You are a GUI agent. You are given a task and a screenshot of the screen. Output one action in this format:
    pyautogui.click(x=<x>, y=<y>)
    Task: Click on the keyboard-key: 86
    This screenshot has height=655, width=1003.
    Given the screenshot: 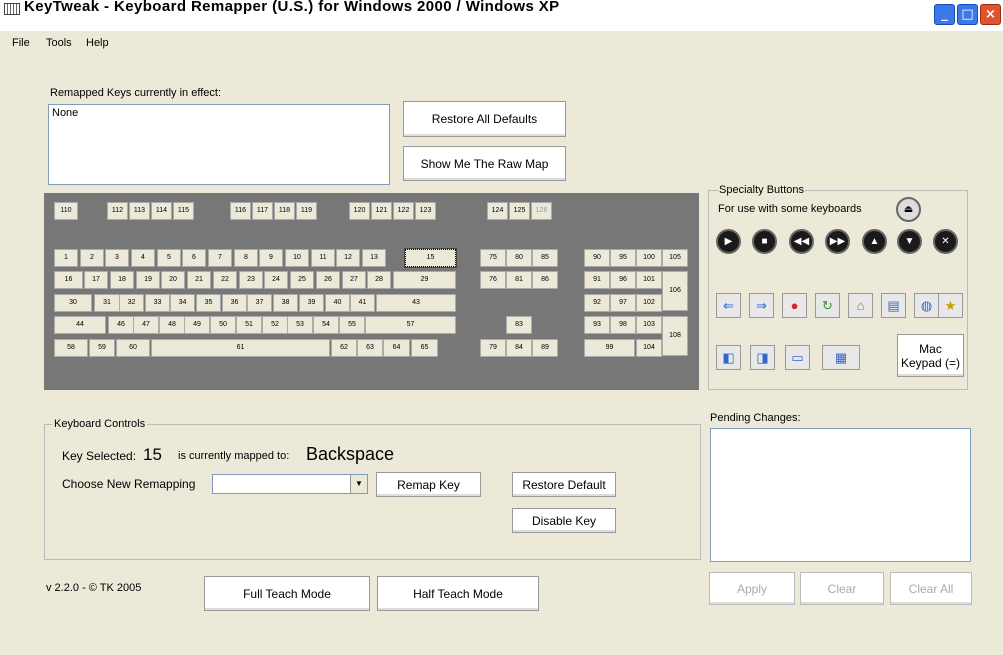 What is the action you would take?
    pyautogui.click(x=545, y=280)
    